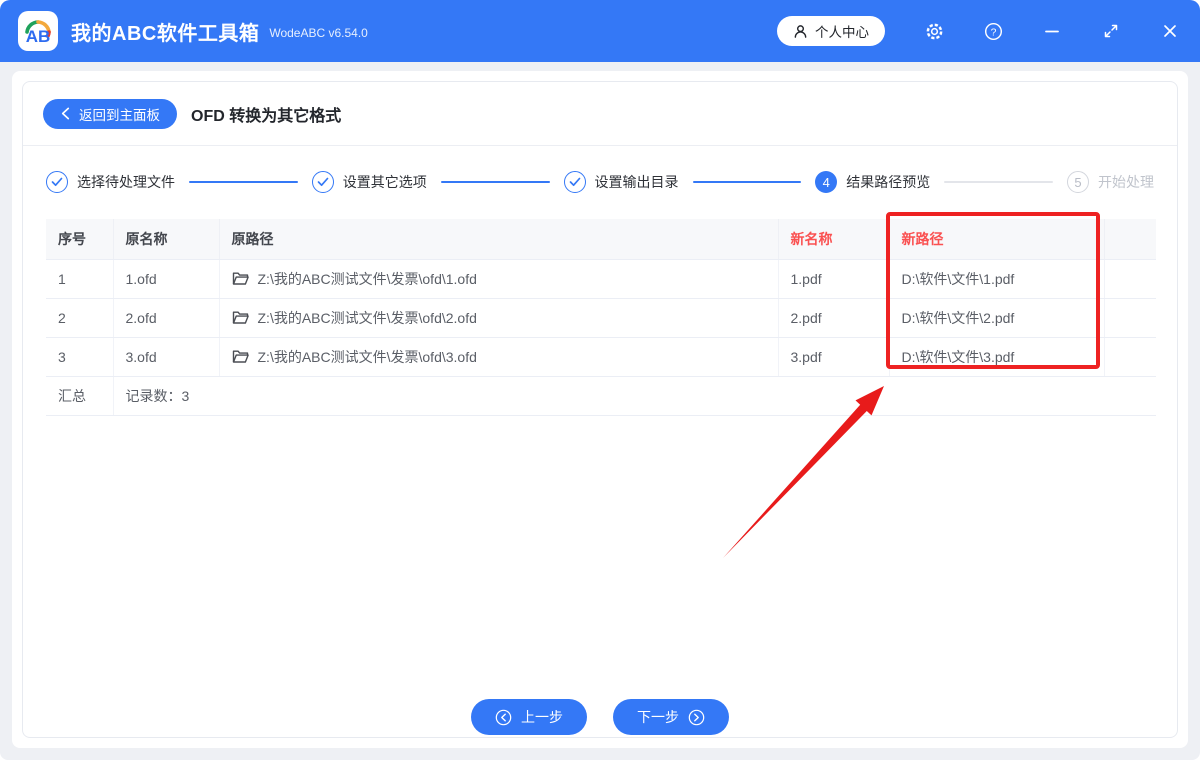 This screenshot has height=760, width=1200. I want to click on back-button-label: 返回到主面板, so click(119, 115).